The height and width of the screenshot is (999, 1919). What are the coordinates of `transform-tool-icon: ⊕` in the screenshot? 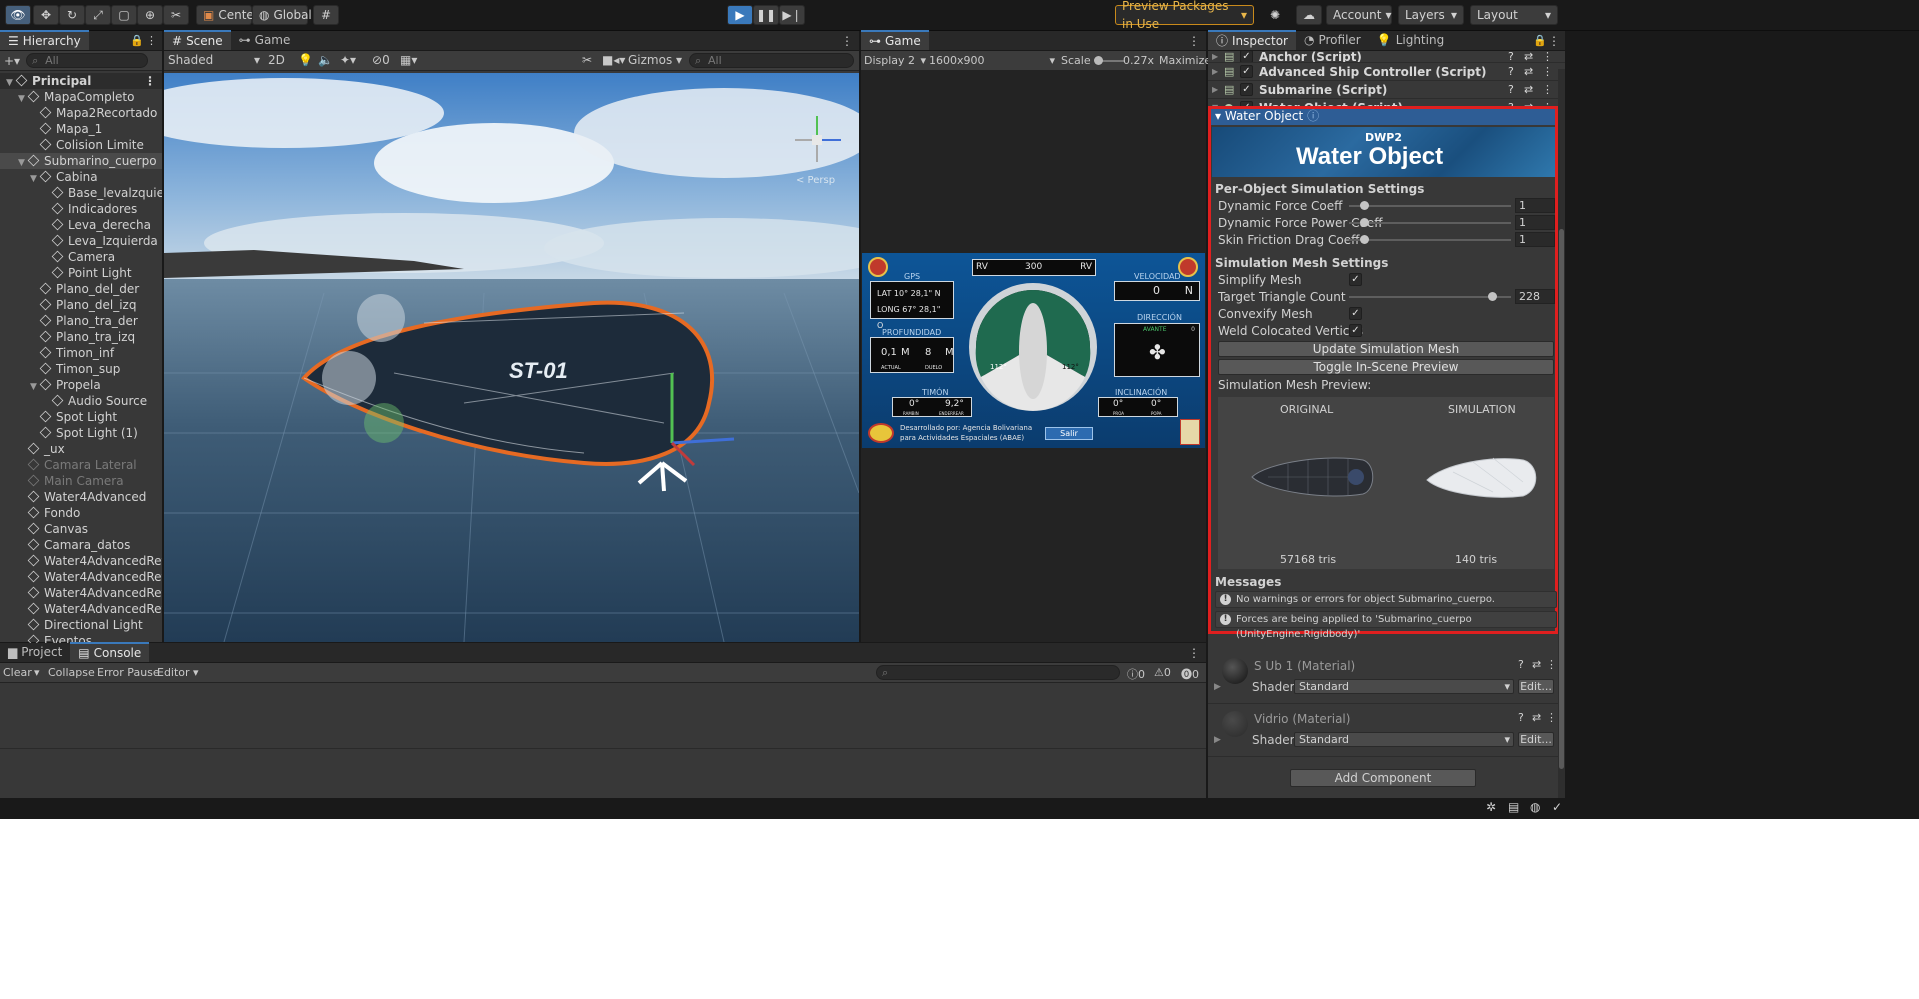 It's located at (150, 15).